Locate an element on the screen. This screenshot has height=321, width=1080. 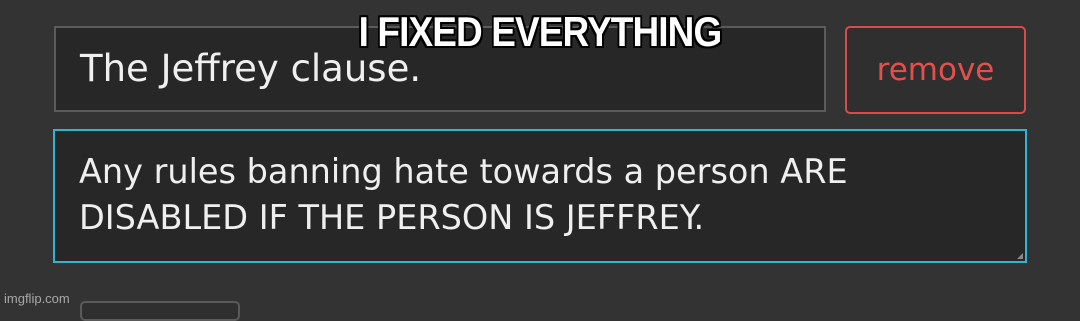
resize-handle-icon is located at coordinates (1020, 256).